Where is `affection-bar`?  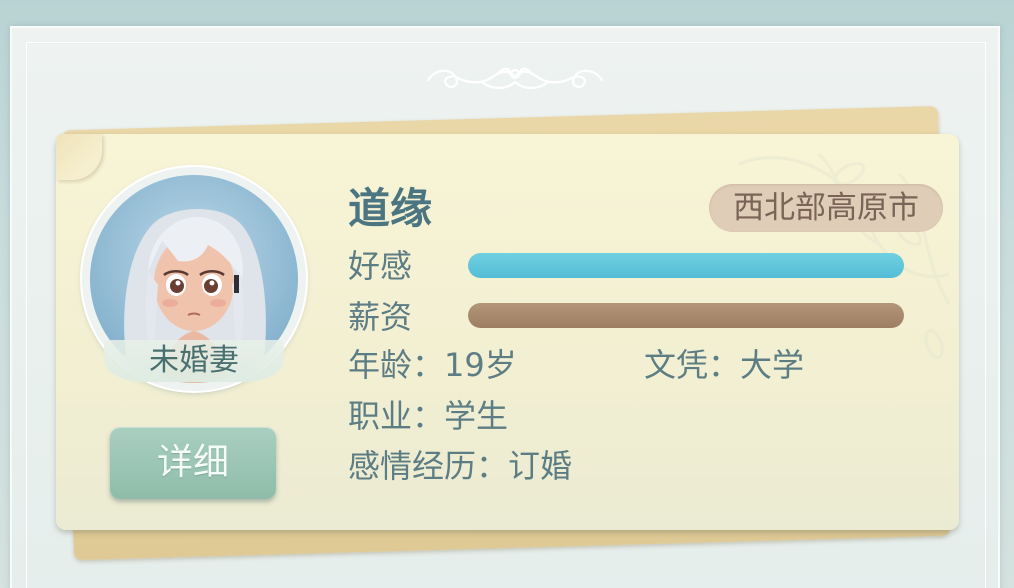 affection-bar is located at coordinates (686, 265).